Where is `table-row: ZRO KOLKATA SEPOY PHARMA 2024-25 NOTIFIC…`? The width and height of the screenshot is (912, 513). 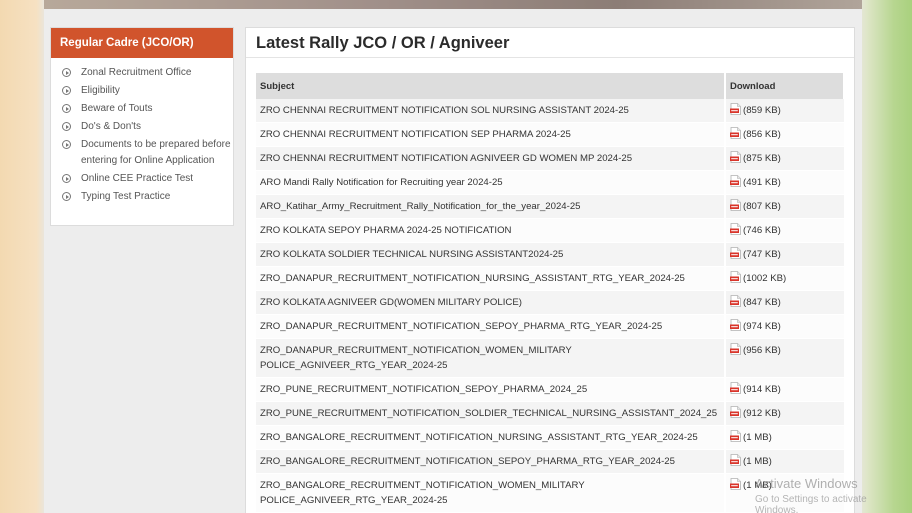
table-row: ZRO KOLKATA SEPOY PHARMA 2024-25 NOTIFIC… is located at coordinates (550, 230).